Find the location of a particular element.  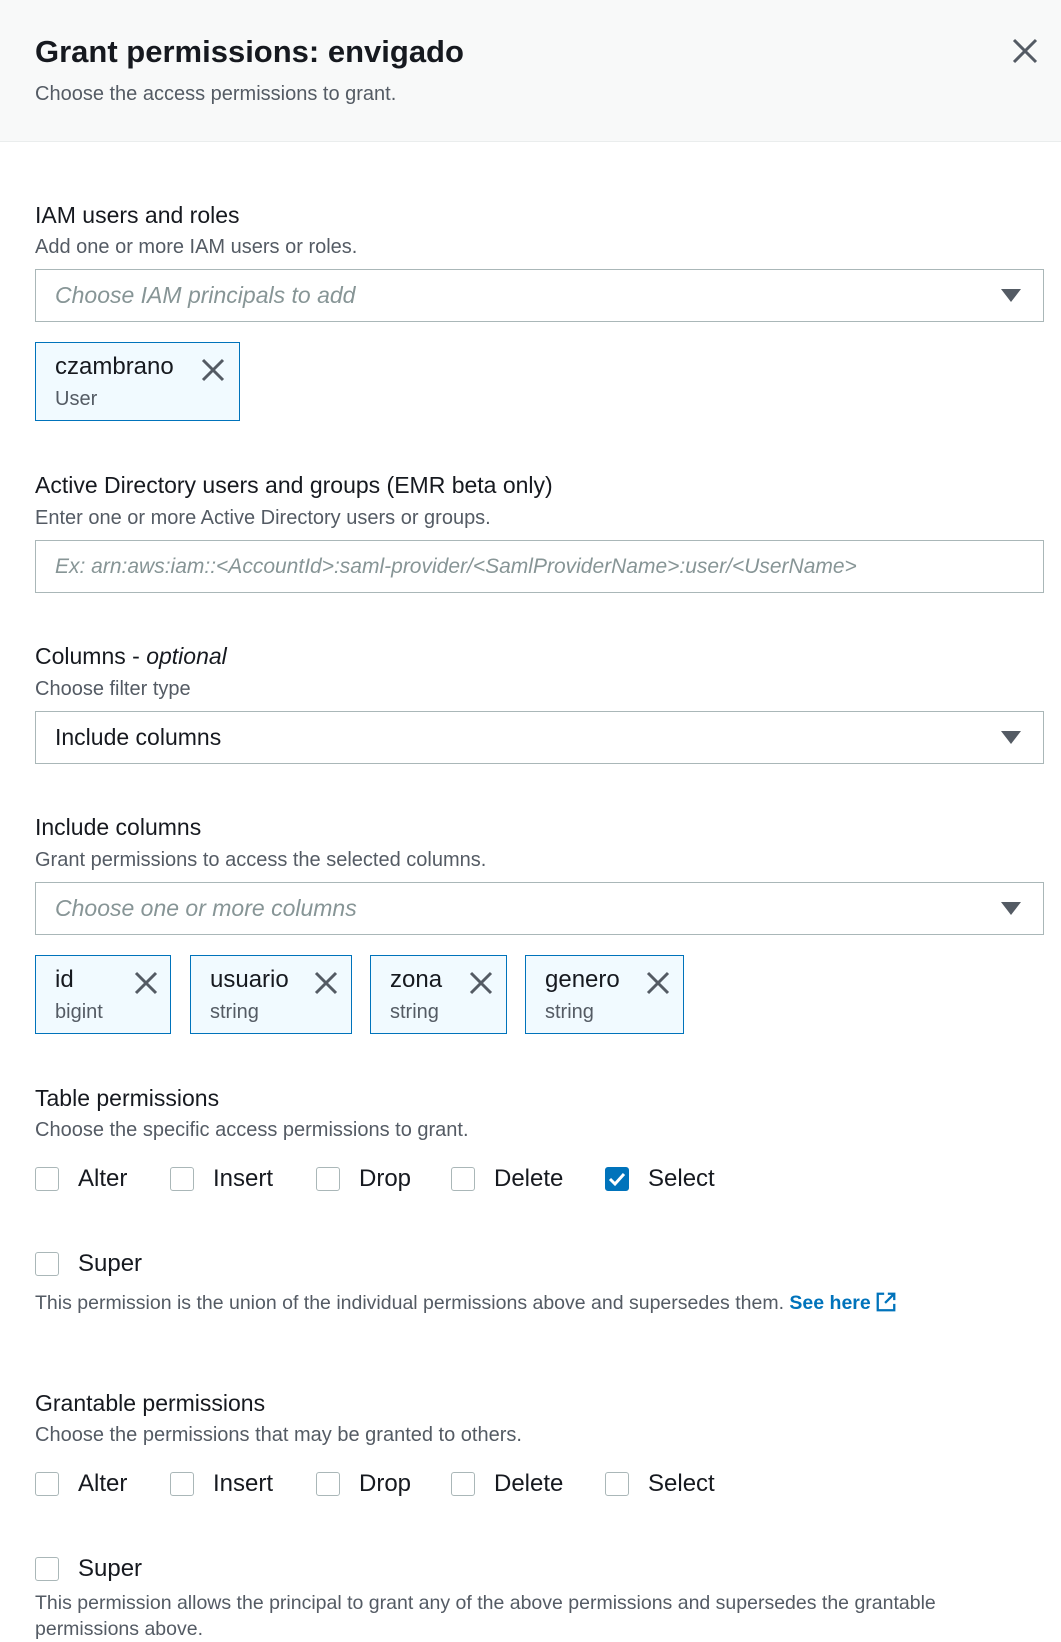

table-alter-label: Alter is located at coordinates (103, 1178).